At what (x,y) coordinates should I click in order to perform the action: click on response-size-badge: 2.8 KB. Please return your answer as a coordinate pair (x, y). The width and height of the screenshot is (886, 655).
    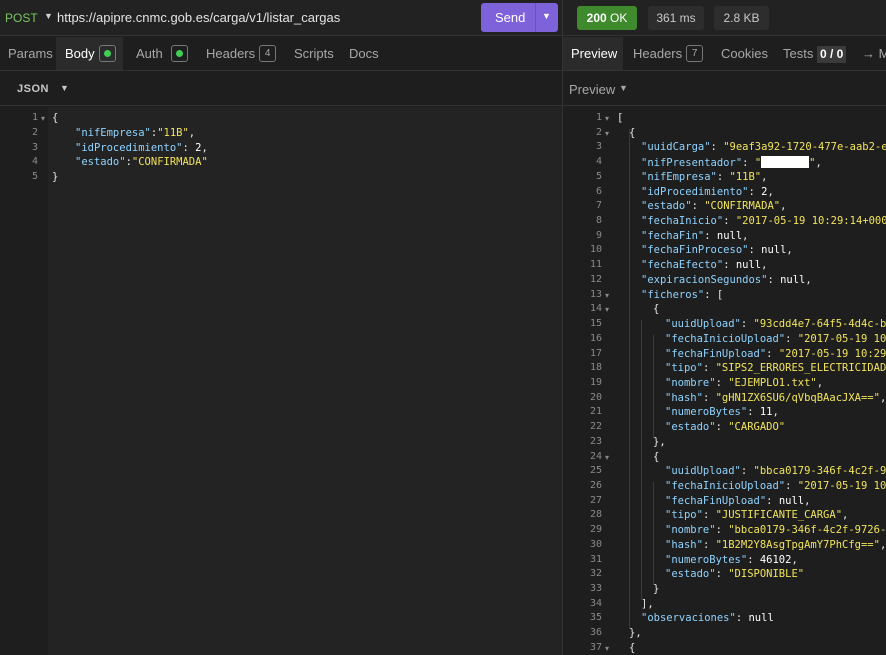
    Looking at the image, I should click on (741, 18).